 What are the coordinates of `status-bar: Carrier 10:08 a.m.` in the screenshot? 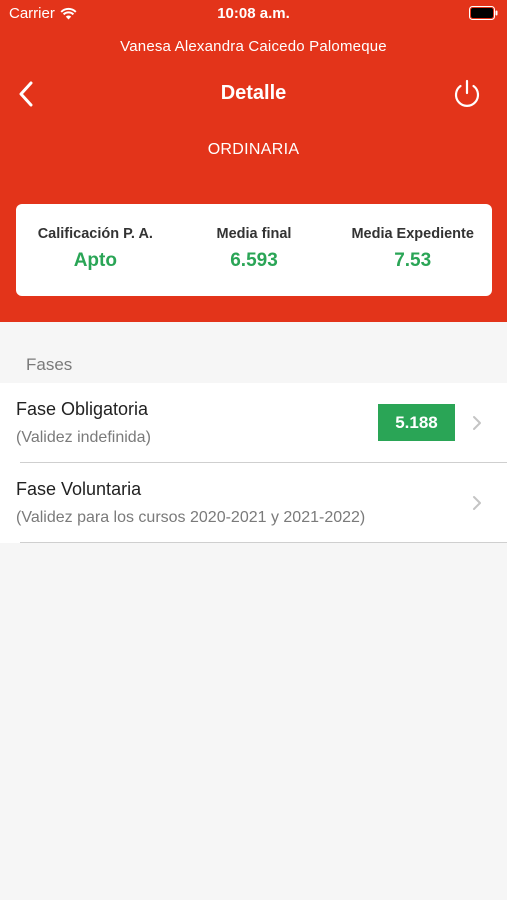 It's located at (253, 14).